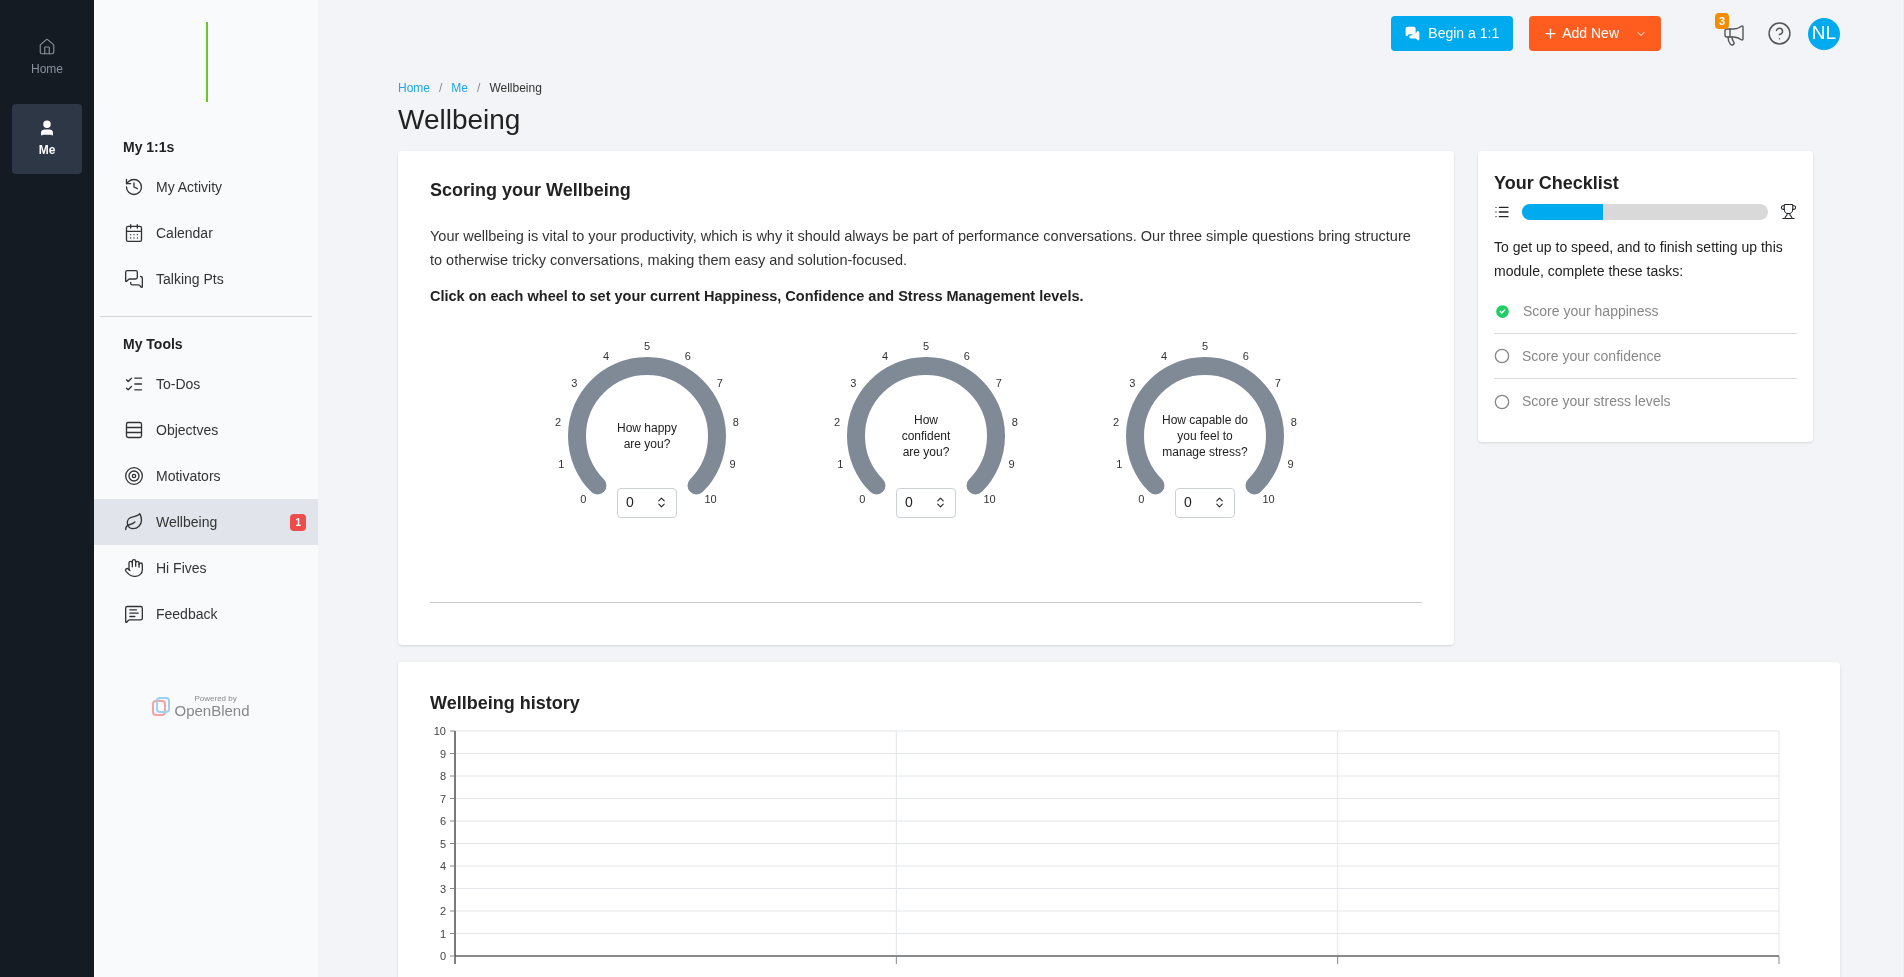 The height and width of the screenshot is (977, 1904). Describe the element at coordinates (212, 710) in the screenshot. I see `brand-name: OpenBlend` at that location.